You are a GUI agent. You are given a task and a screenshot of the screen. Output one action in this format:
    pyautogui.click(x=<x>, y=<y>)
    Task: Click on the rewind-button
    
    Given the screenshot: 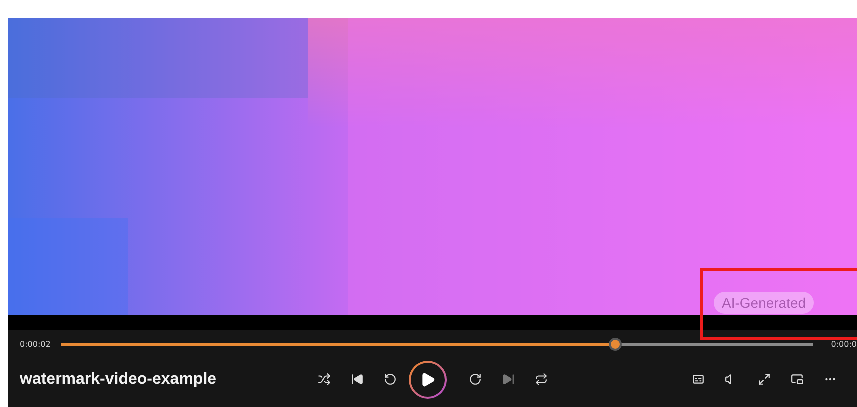 What is the action you would take?
    pyautogui.click(x=390, y=379)
    